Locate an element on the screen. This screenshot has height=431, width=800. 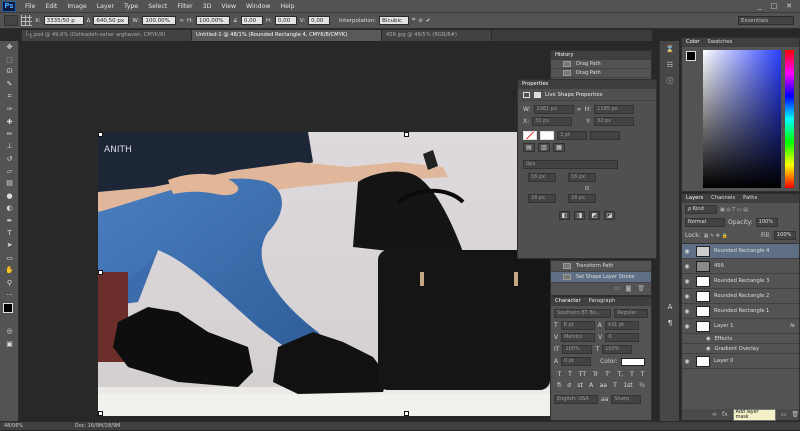
kerning-field: Metrics is located at coordinates (578, 337).